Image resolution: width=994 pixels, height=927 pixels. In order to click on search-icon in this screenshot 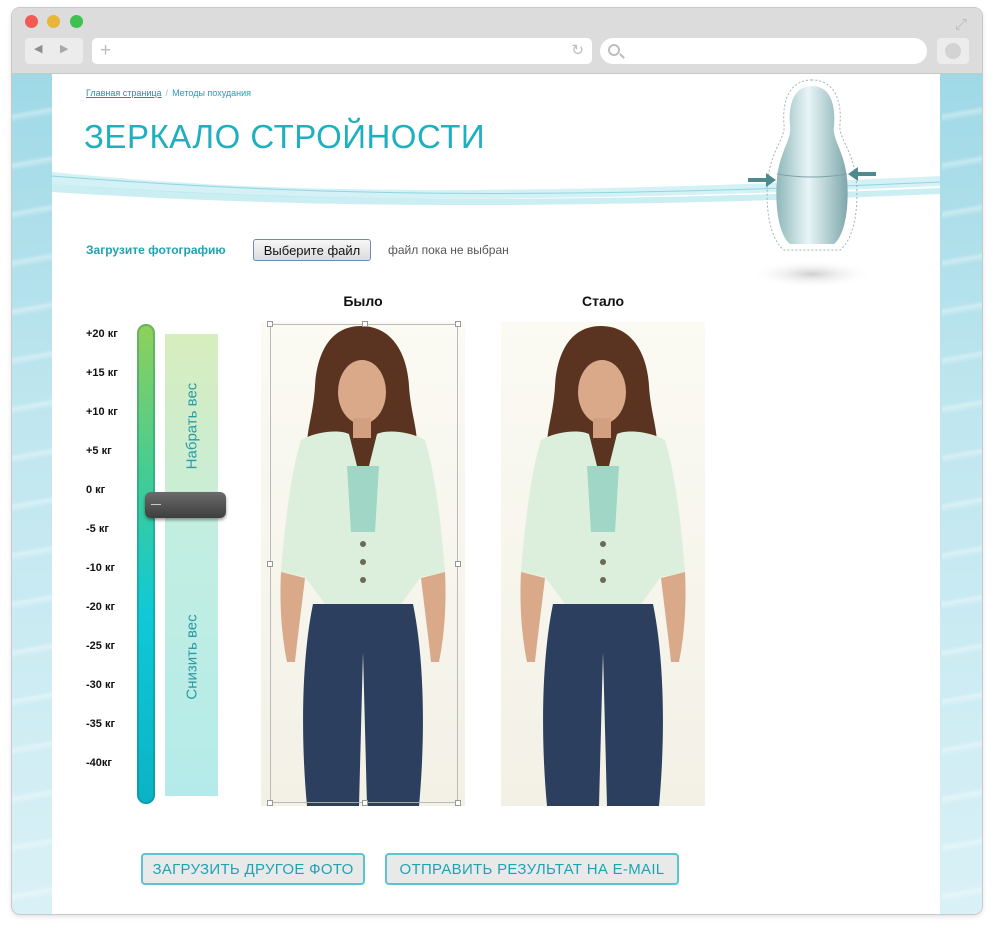, I will do `click(614, 50)`.